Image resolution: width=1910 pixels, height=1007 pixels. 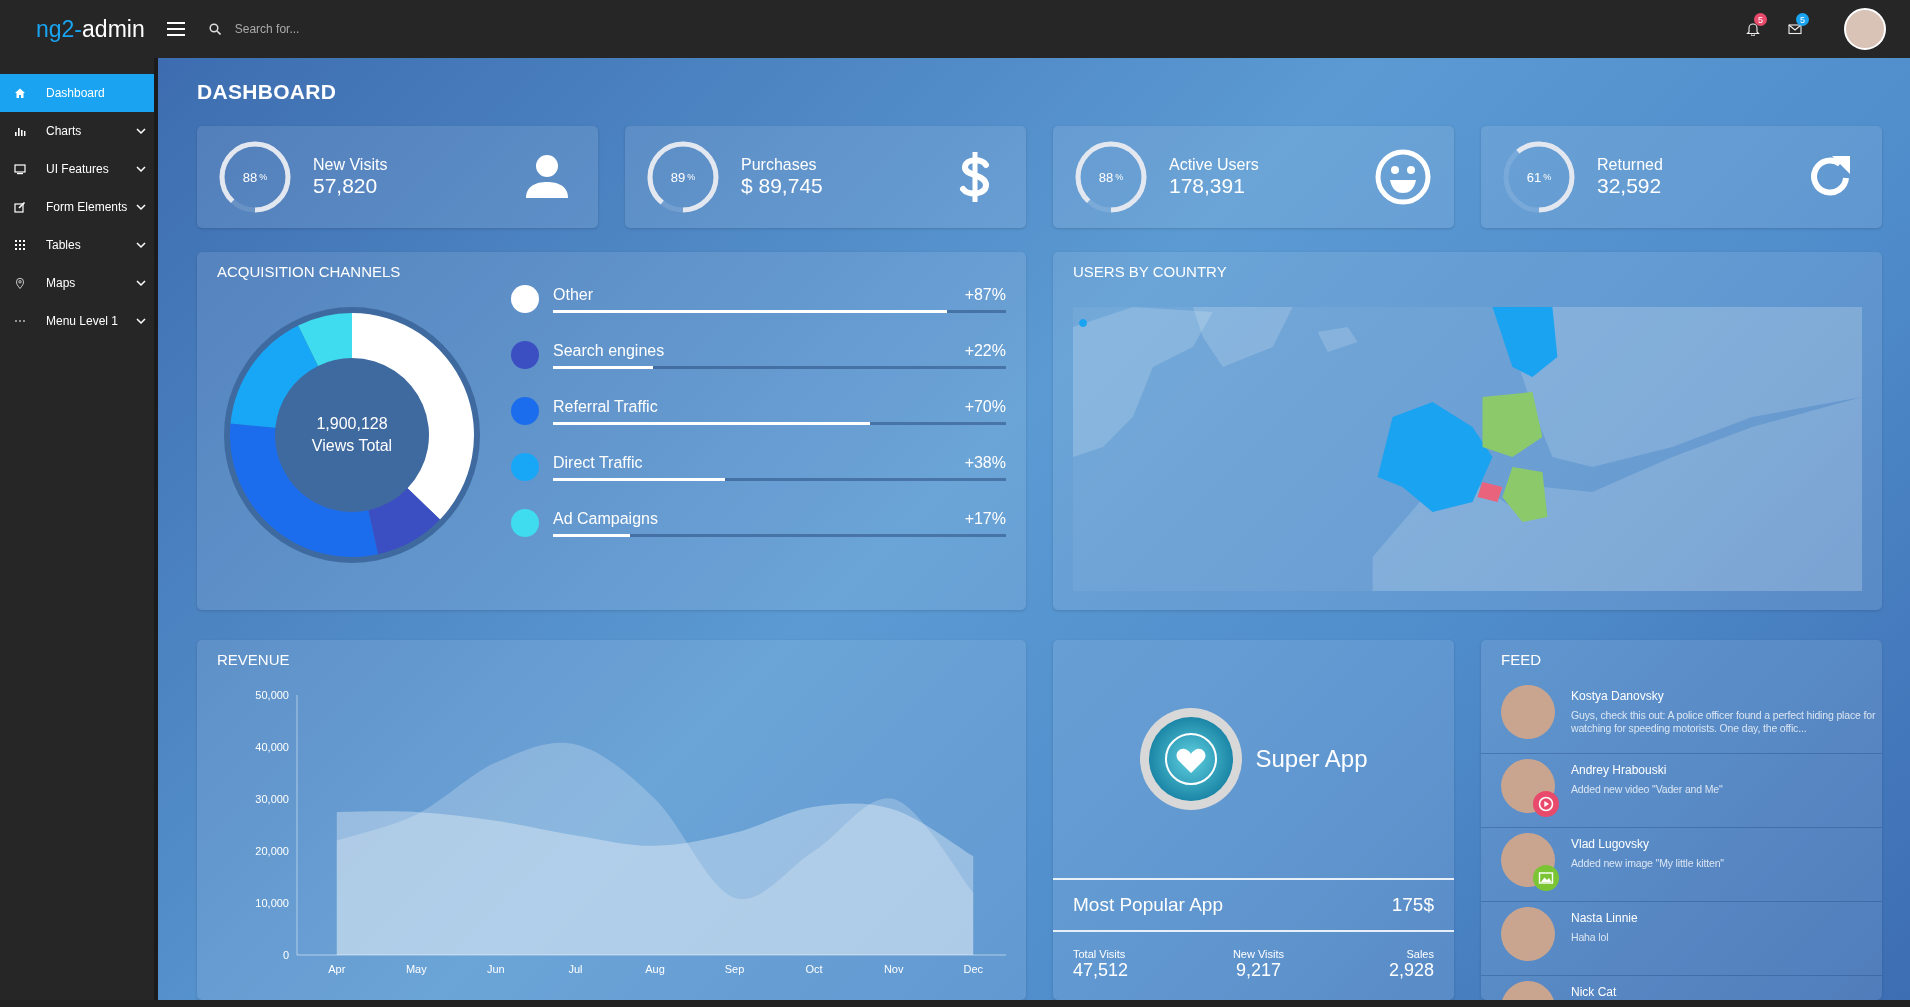 What do you see at coordinates (346, 186) in the screenshot?
I see `stat-value: 57,820` at bounding box center [346, 186].